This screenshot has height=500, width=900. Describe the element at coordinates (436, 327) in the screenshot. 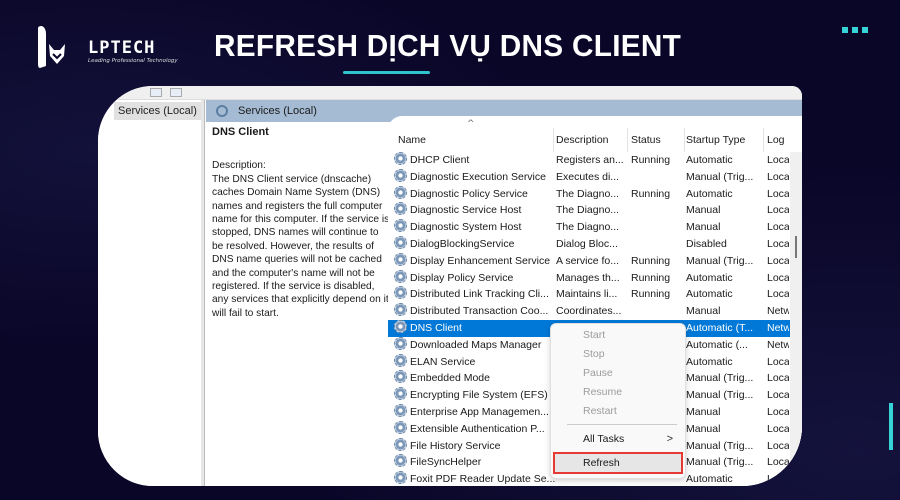

I see `service-name: DNS Client` at that location.